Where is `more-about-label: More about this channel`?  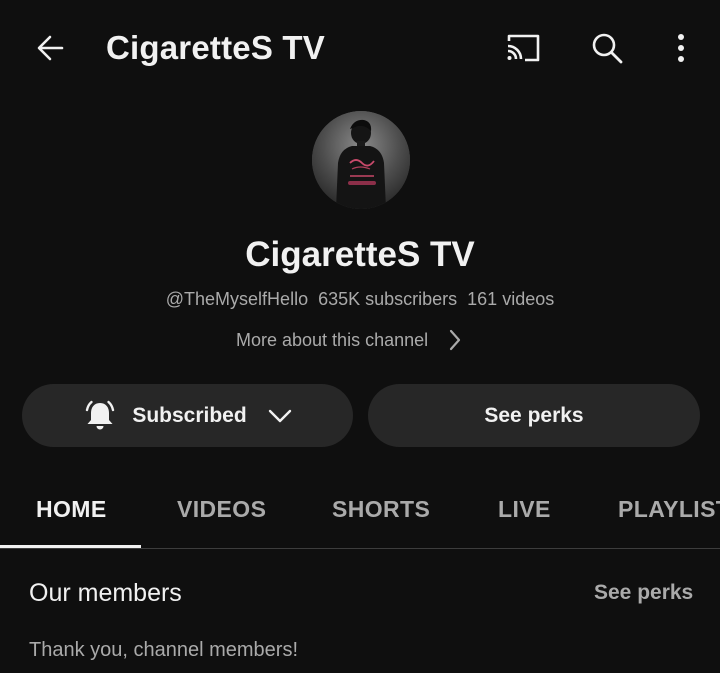
more-about-label: More about this channel is located at coordinates (332, 339).